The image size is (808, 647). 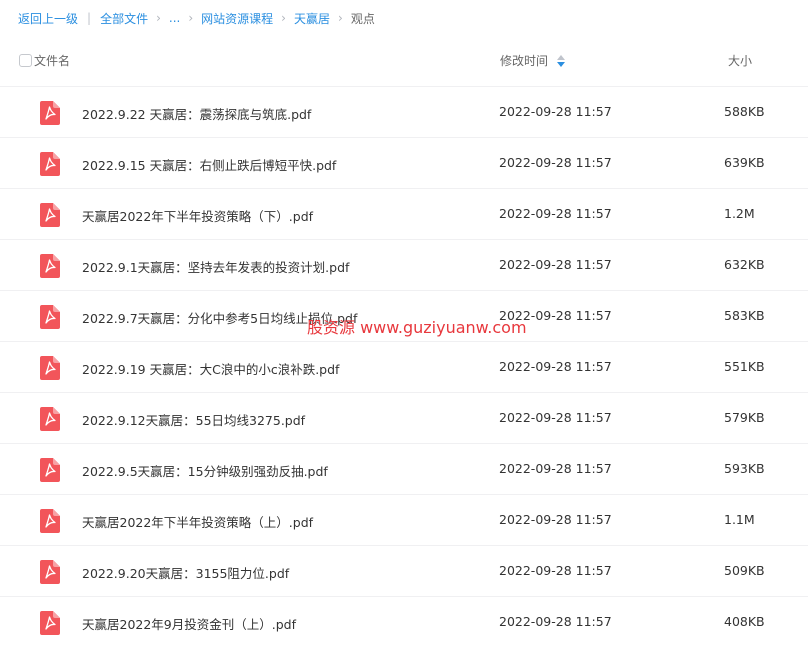 I want to click on file-size: 551KB, so click(x=744, y=366).